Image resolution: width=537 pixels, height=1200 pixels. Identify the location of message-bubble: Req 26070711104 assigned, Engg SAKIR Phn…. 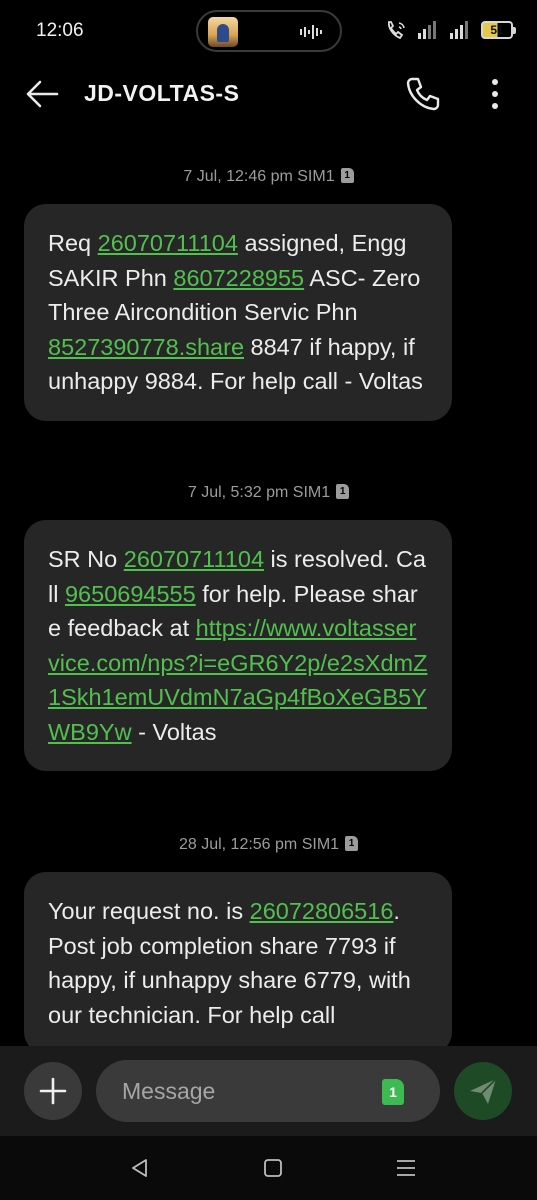
(238, 312).